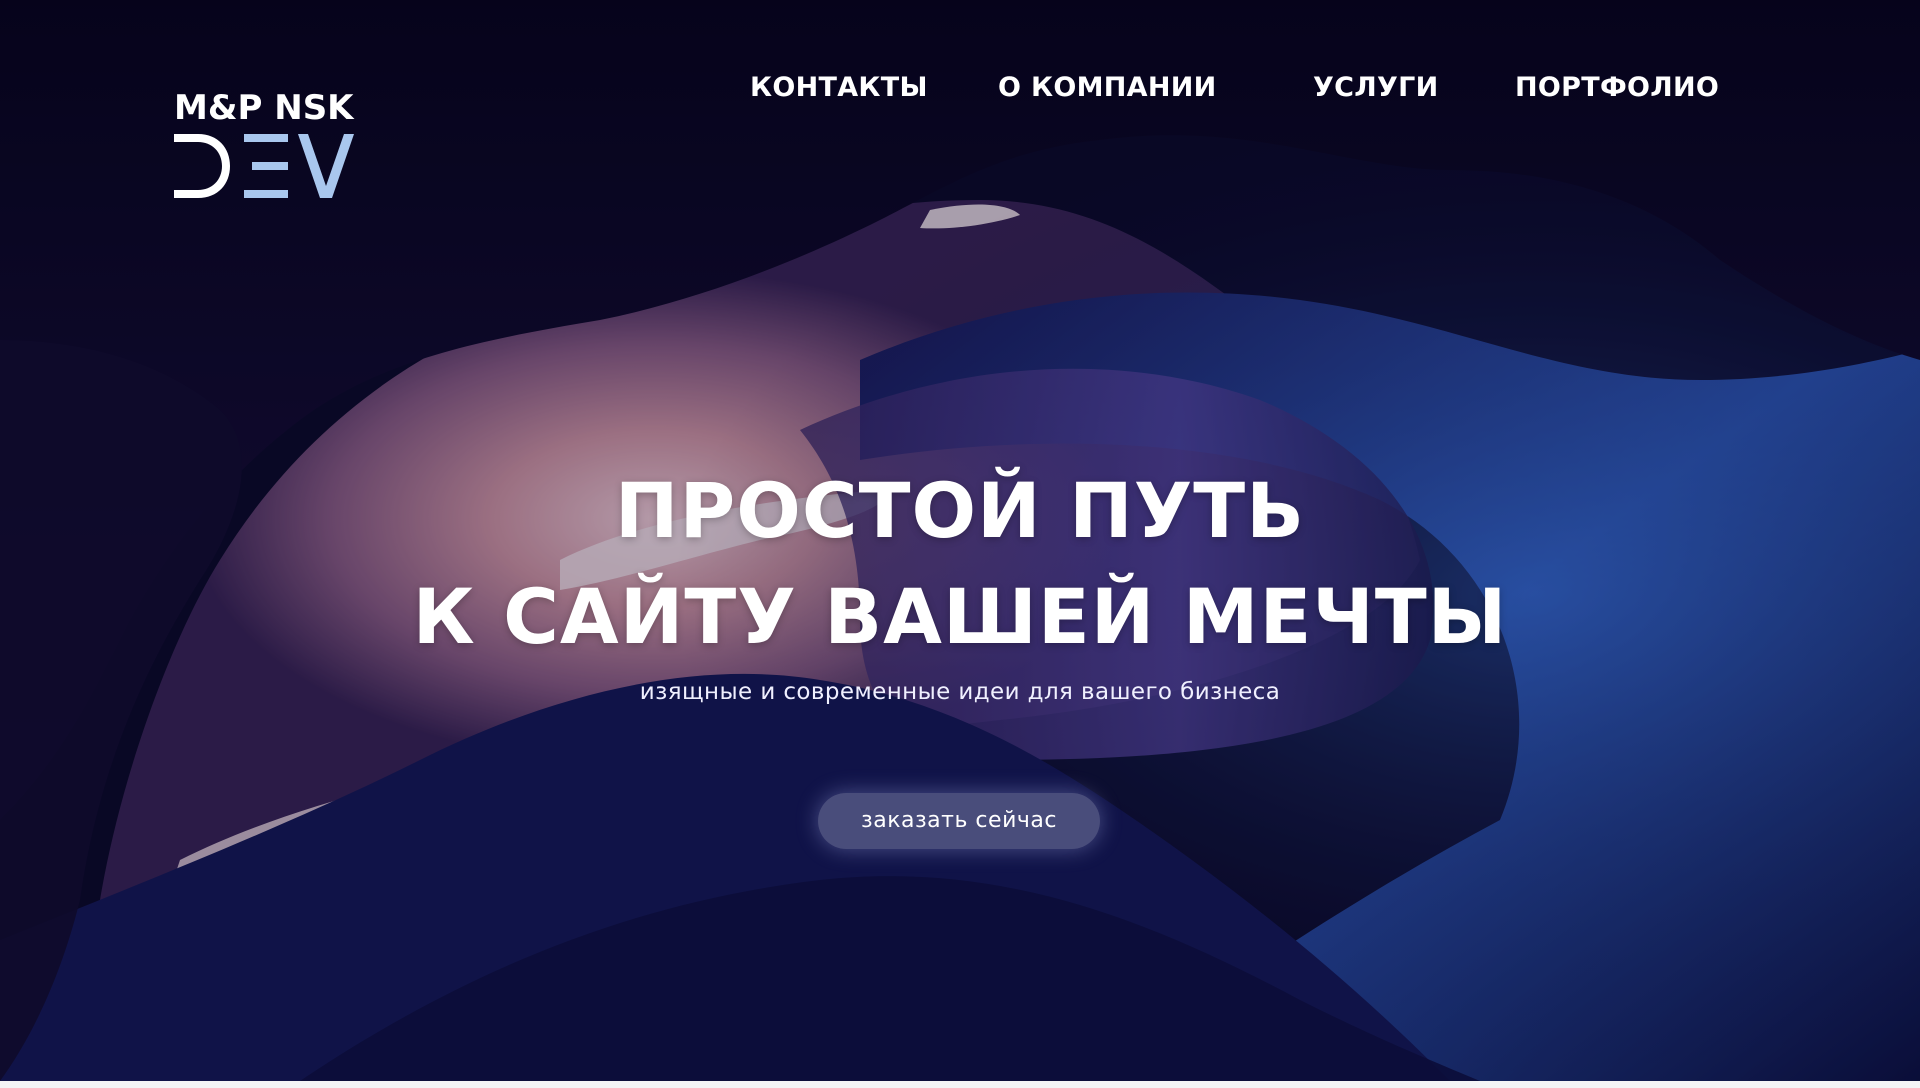 The image size is (1920, 1088). What do you see at coordinates (960, 510) in the screenshot?
I see `hero-headline-line1: ПРОСТОЙ ПУТЬ` at bounding box center [960, 510].